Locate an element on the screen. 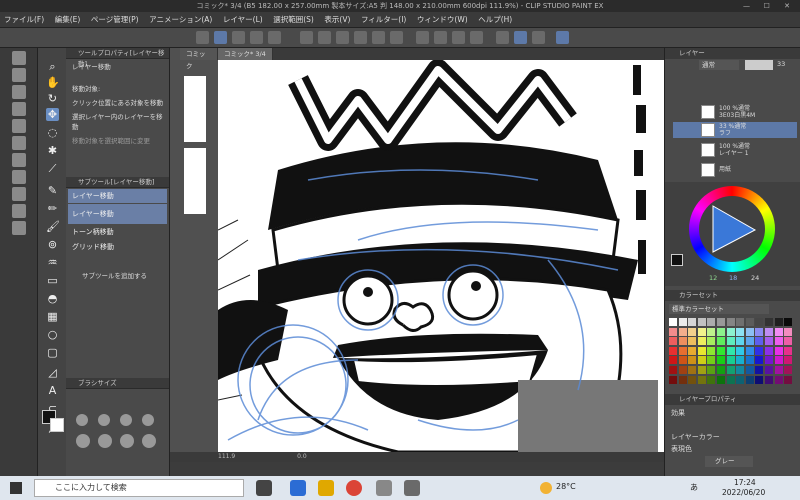 The image size is (800, 500). fill-icon is located at coordinates (378, 37).